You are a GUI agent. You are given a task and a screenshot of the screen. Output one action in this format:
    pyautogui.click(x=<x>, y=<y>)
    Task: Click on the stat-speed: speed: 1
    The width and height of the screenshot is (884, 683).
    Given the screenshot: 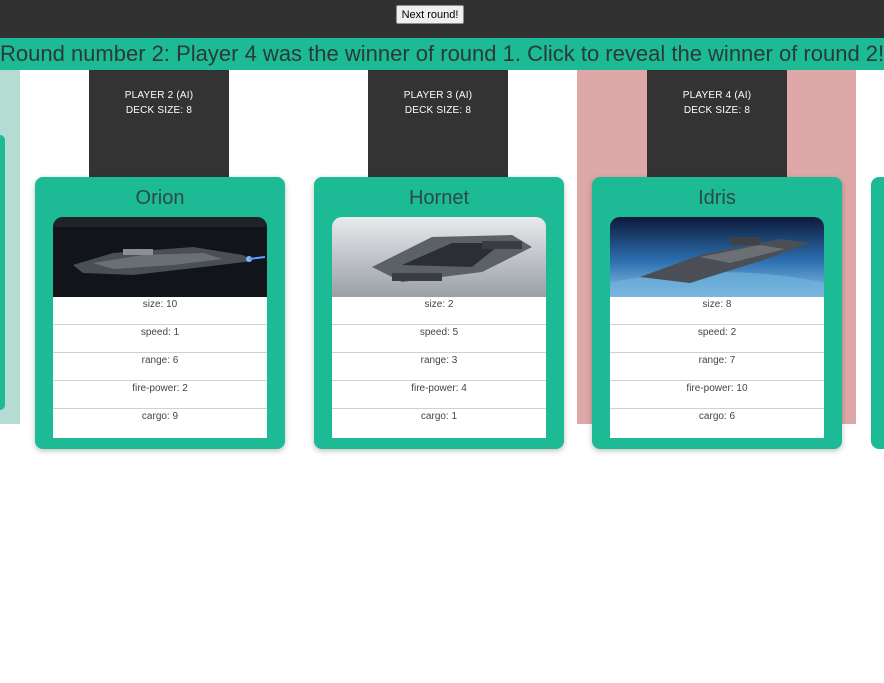 What is the action you would take?
    pyautogui.click(x=160, y=339)
    